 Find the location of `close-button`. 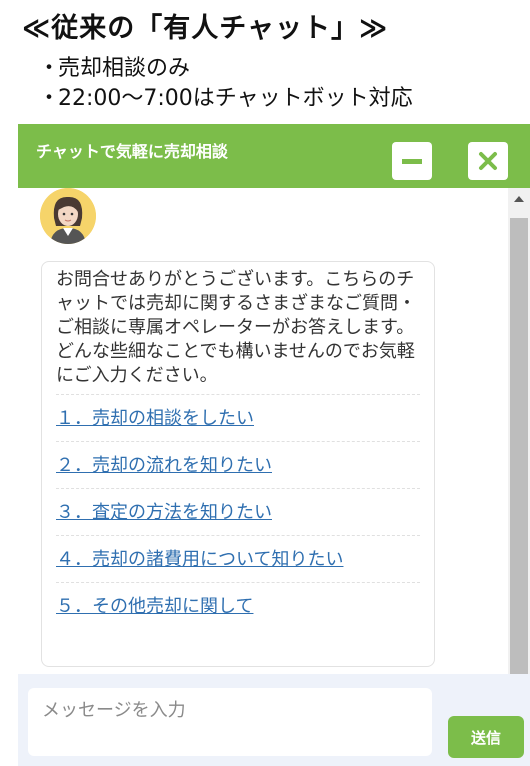

close-button is located at coordinates (488, 161).